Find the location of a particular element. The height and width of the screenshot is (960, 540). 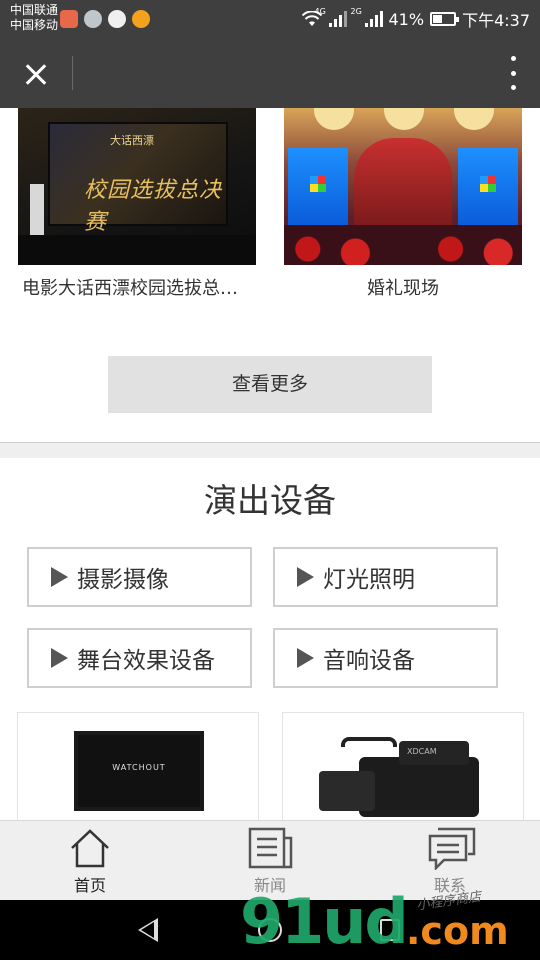

back-icon is located at coordinates (148, 930).